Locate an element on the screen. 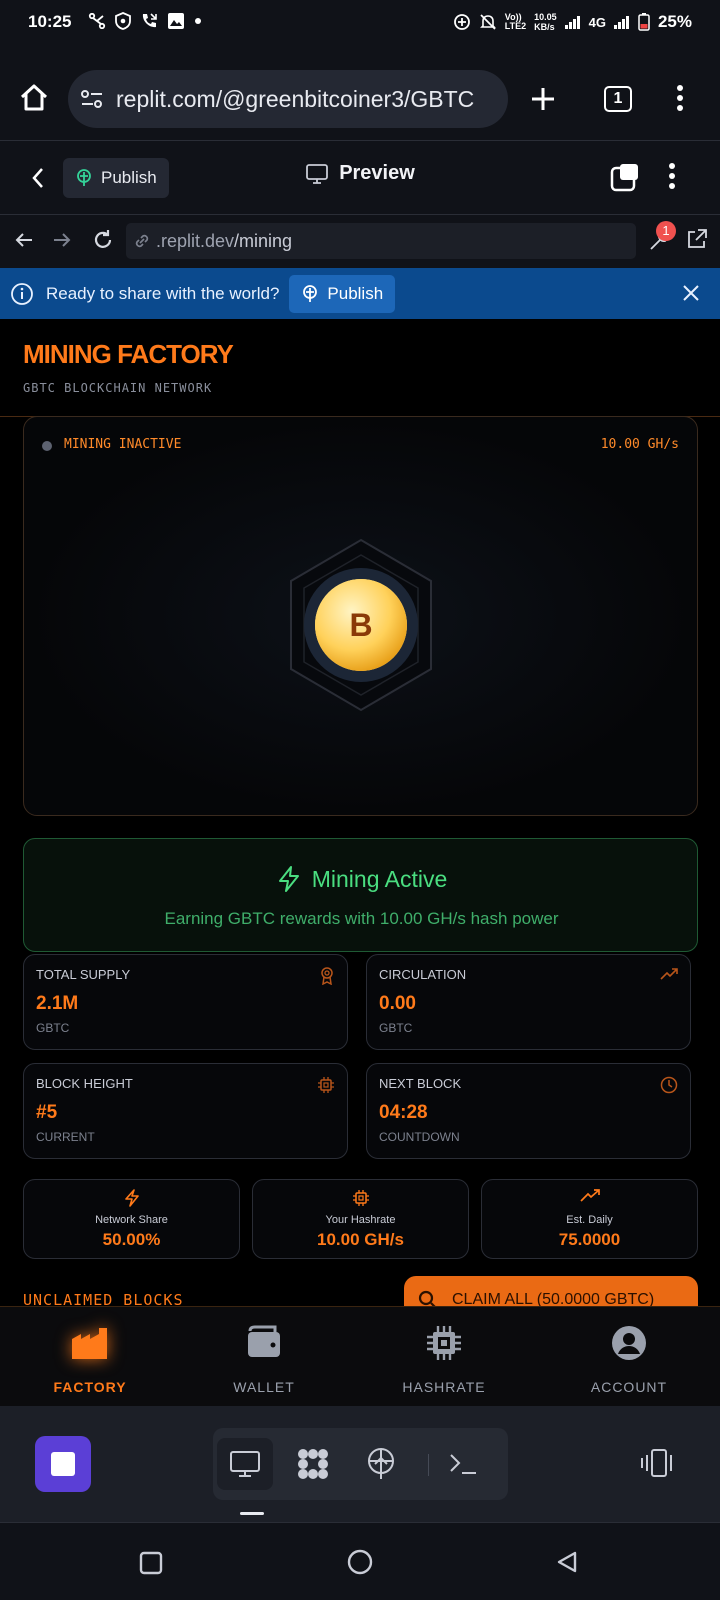 Image resolution: width=720 pixels, height=1600 pixels. publish-icon is located at coordinates (310, 293).